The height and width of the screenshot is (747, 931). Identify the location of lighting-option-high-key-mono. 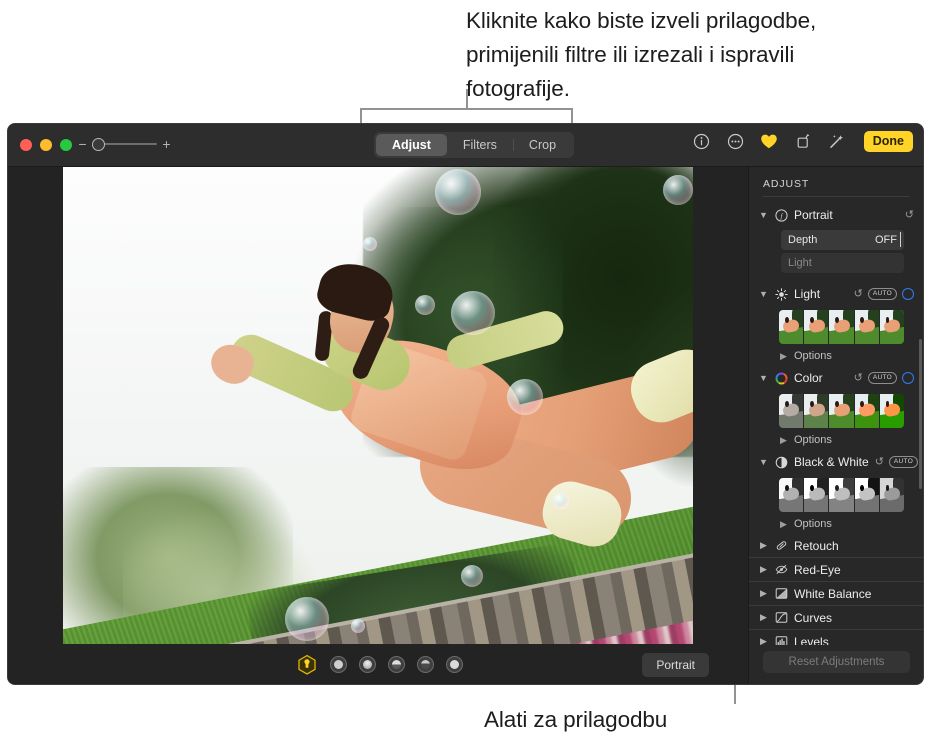
(454, 664).